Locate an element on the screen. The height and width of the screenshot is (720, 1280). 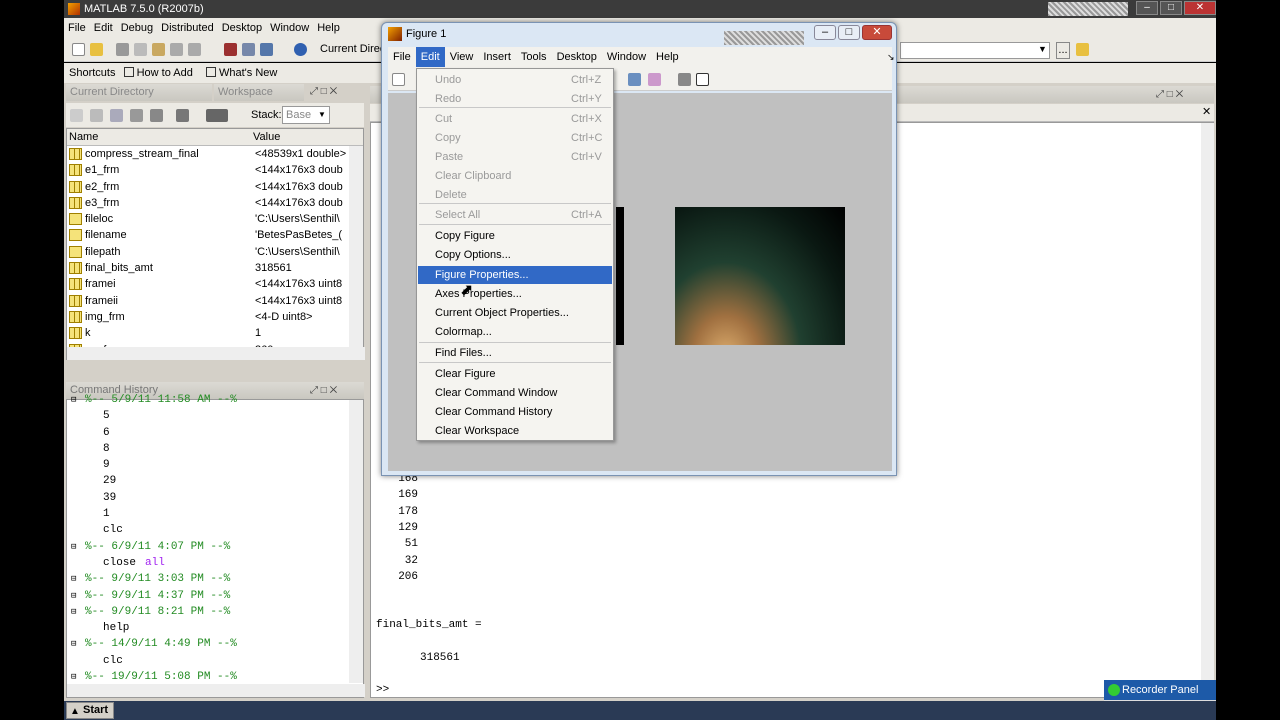
dock-buttons: ⤢ □ ✕ is located at coordinates (323, 91).